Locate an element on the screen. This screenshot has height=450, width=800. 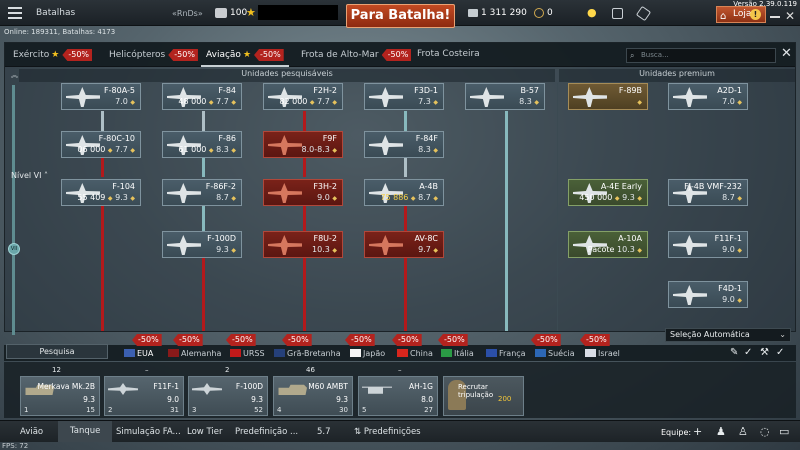
crew-slot: F11F-1 9.0 2 31 is located at coordinates (144, 396).